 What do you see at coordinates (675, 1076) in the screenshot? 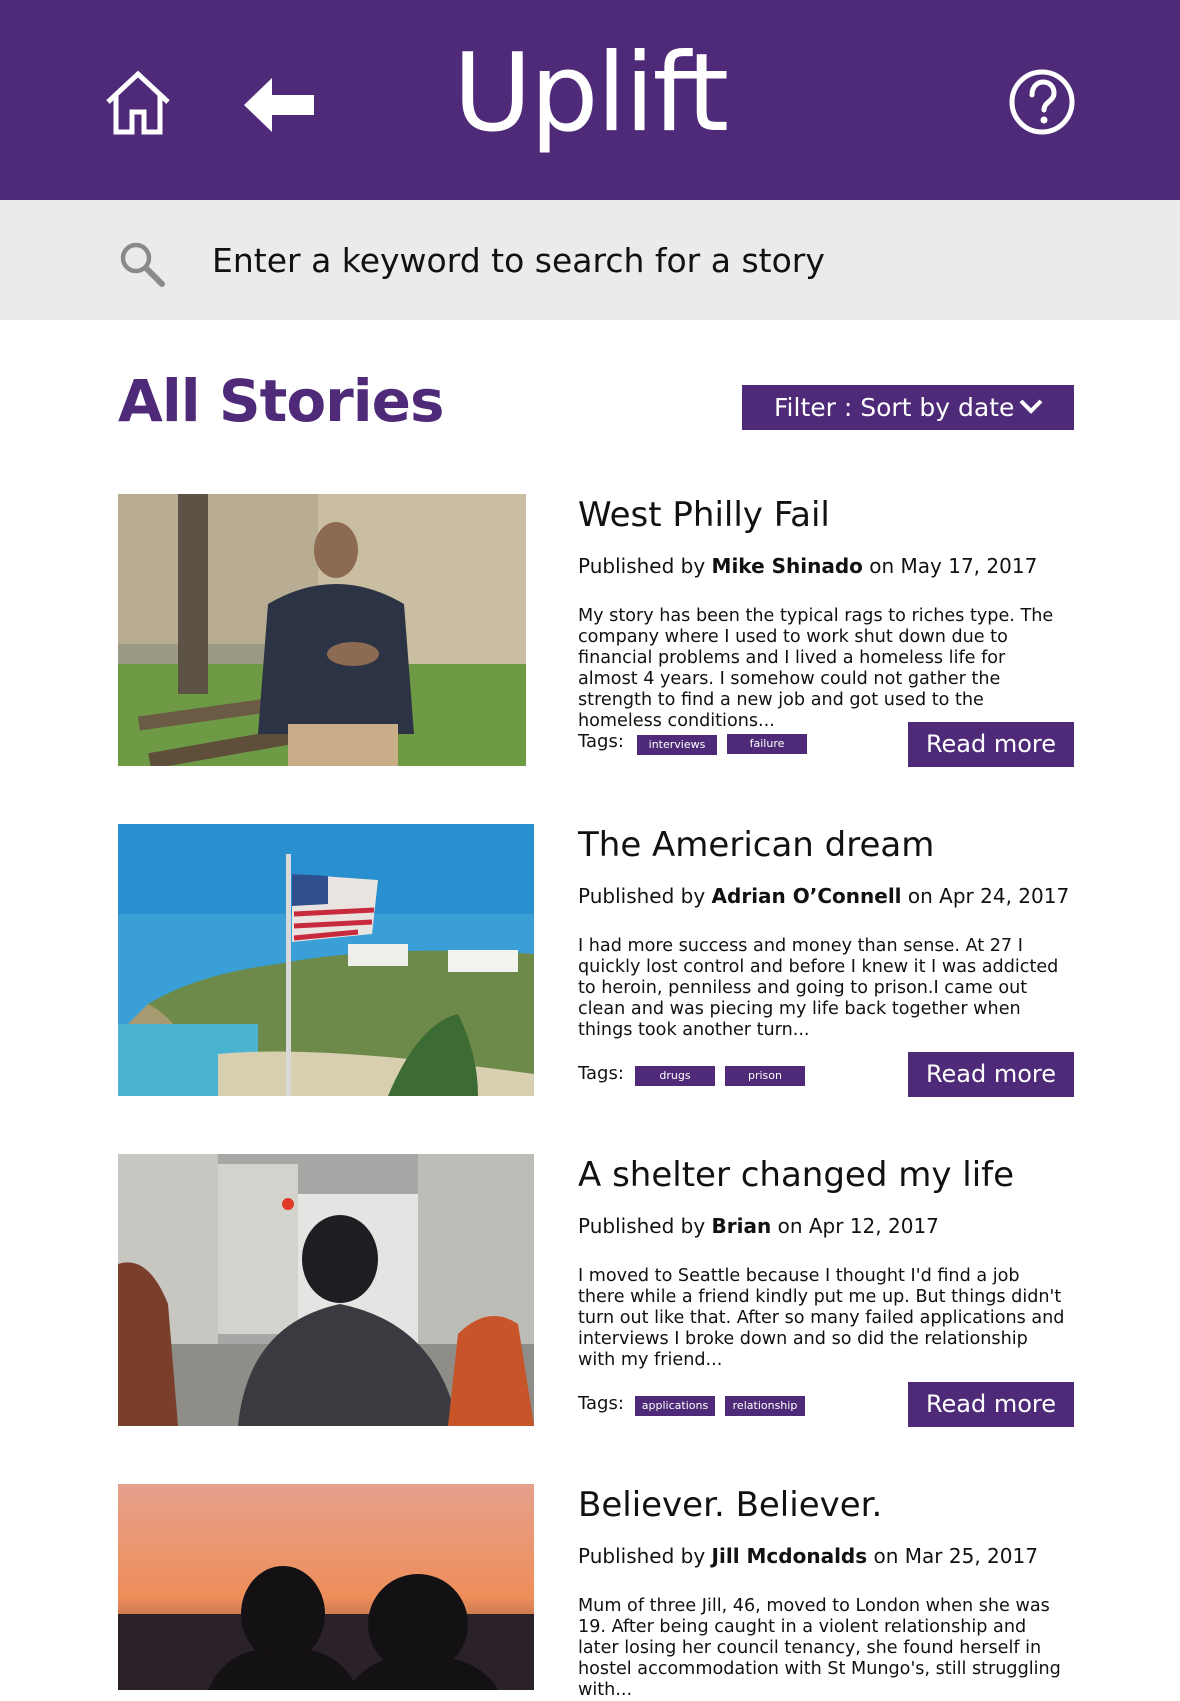
I see `tag-drugs: drugs` at bounding box center [675, 1076].